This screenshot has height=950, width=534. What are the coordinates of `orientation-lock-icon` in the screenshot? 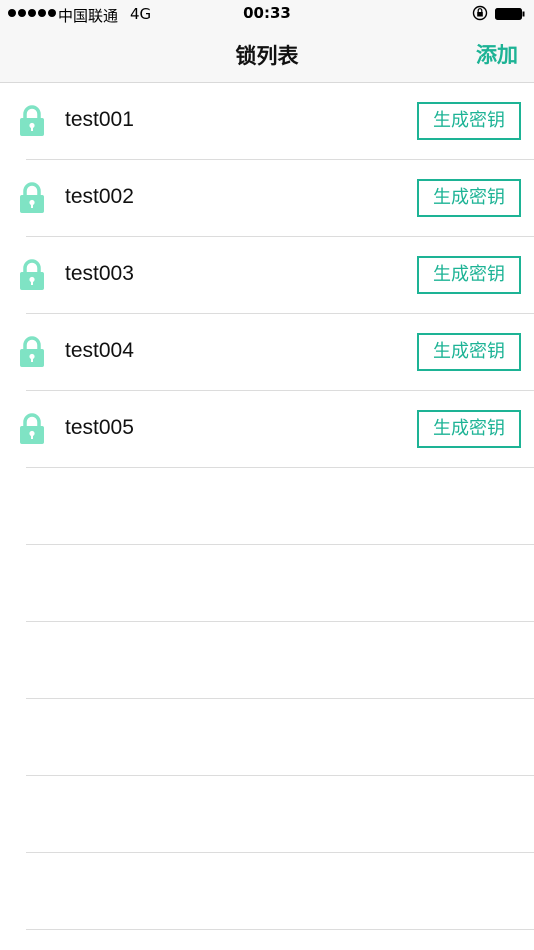 It's located at (480, 13).